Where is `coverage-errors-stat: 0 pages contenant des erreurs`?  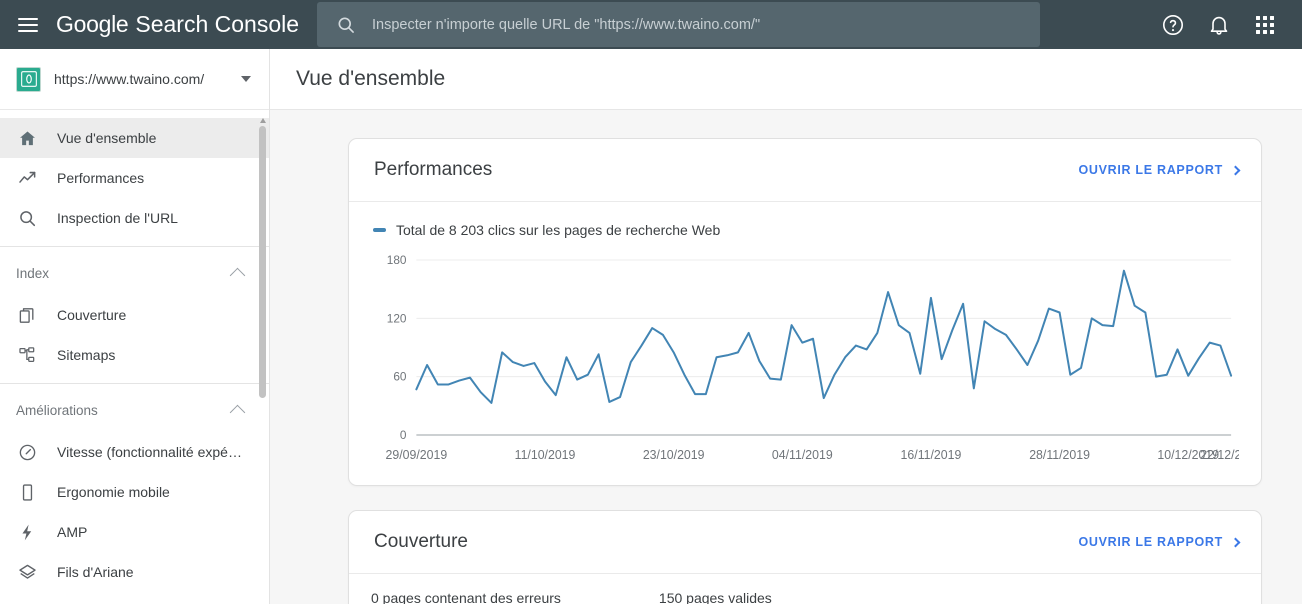 coverage-errors-stat: 0 pages contenant des erreurs is located at coordinates (466, 597).